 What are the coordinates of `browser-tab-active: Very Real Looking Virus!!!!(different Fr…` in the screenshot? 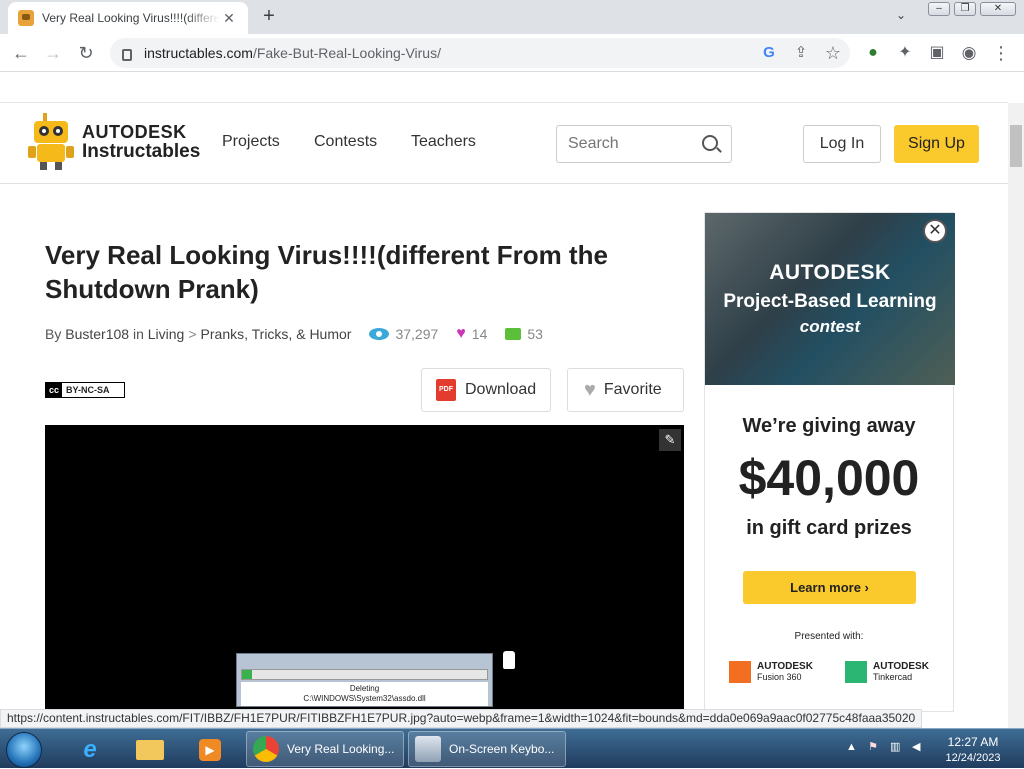 It's located at (128, 18).